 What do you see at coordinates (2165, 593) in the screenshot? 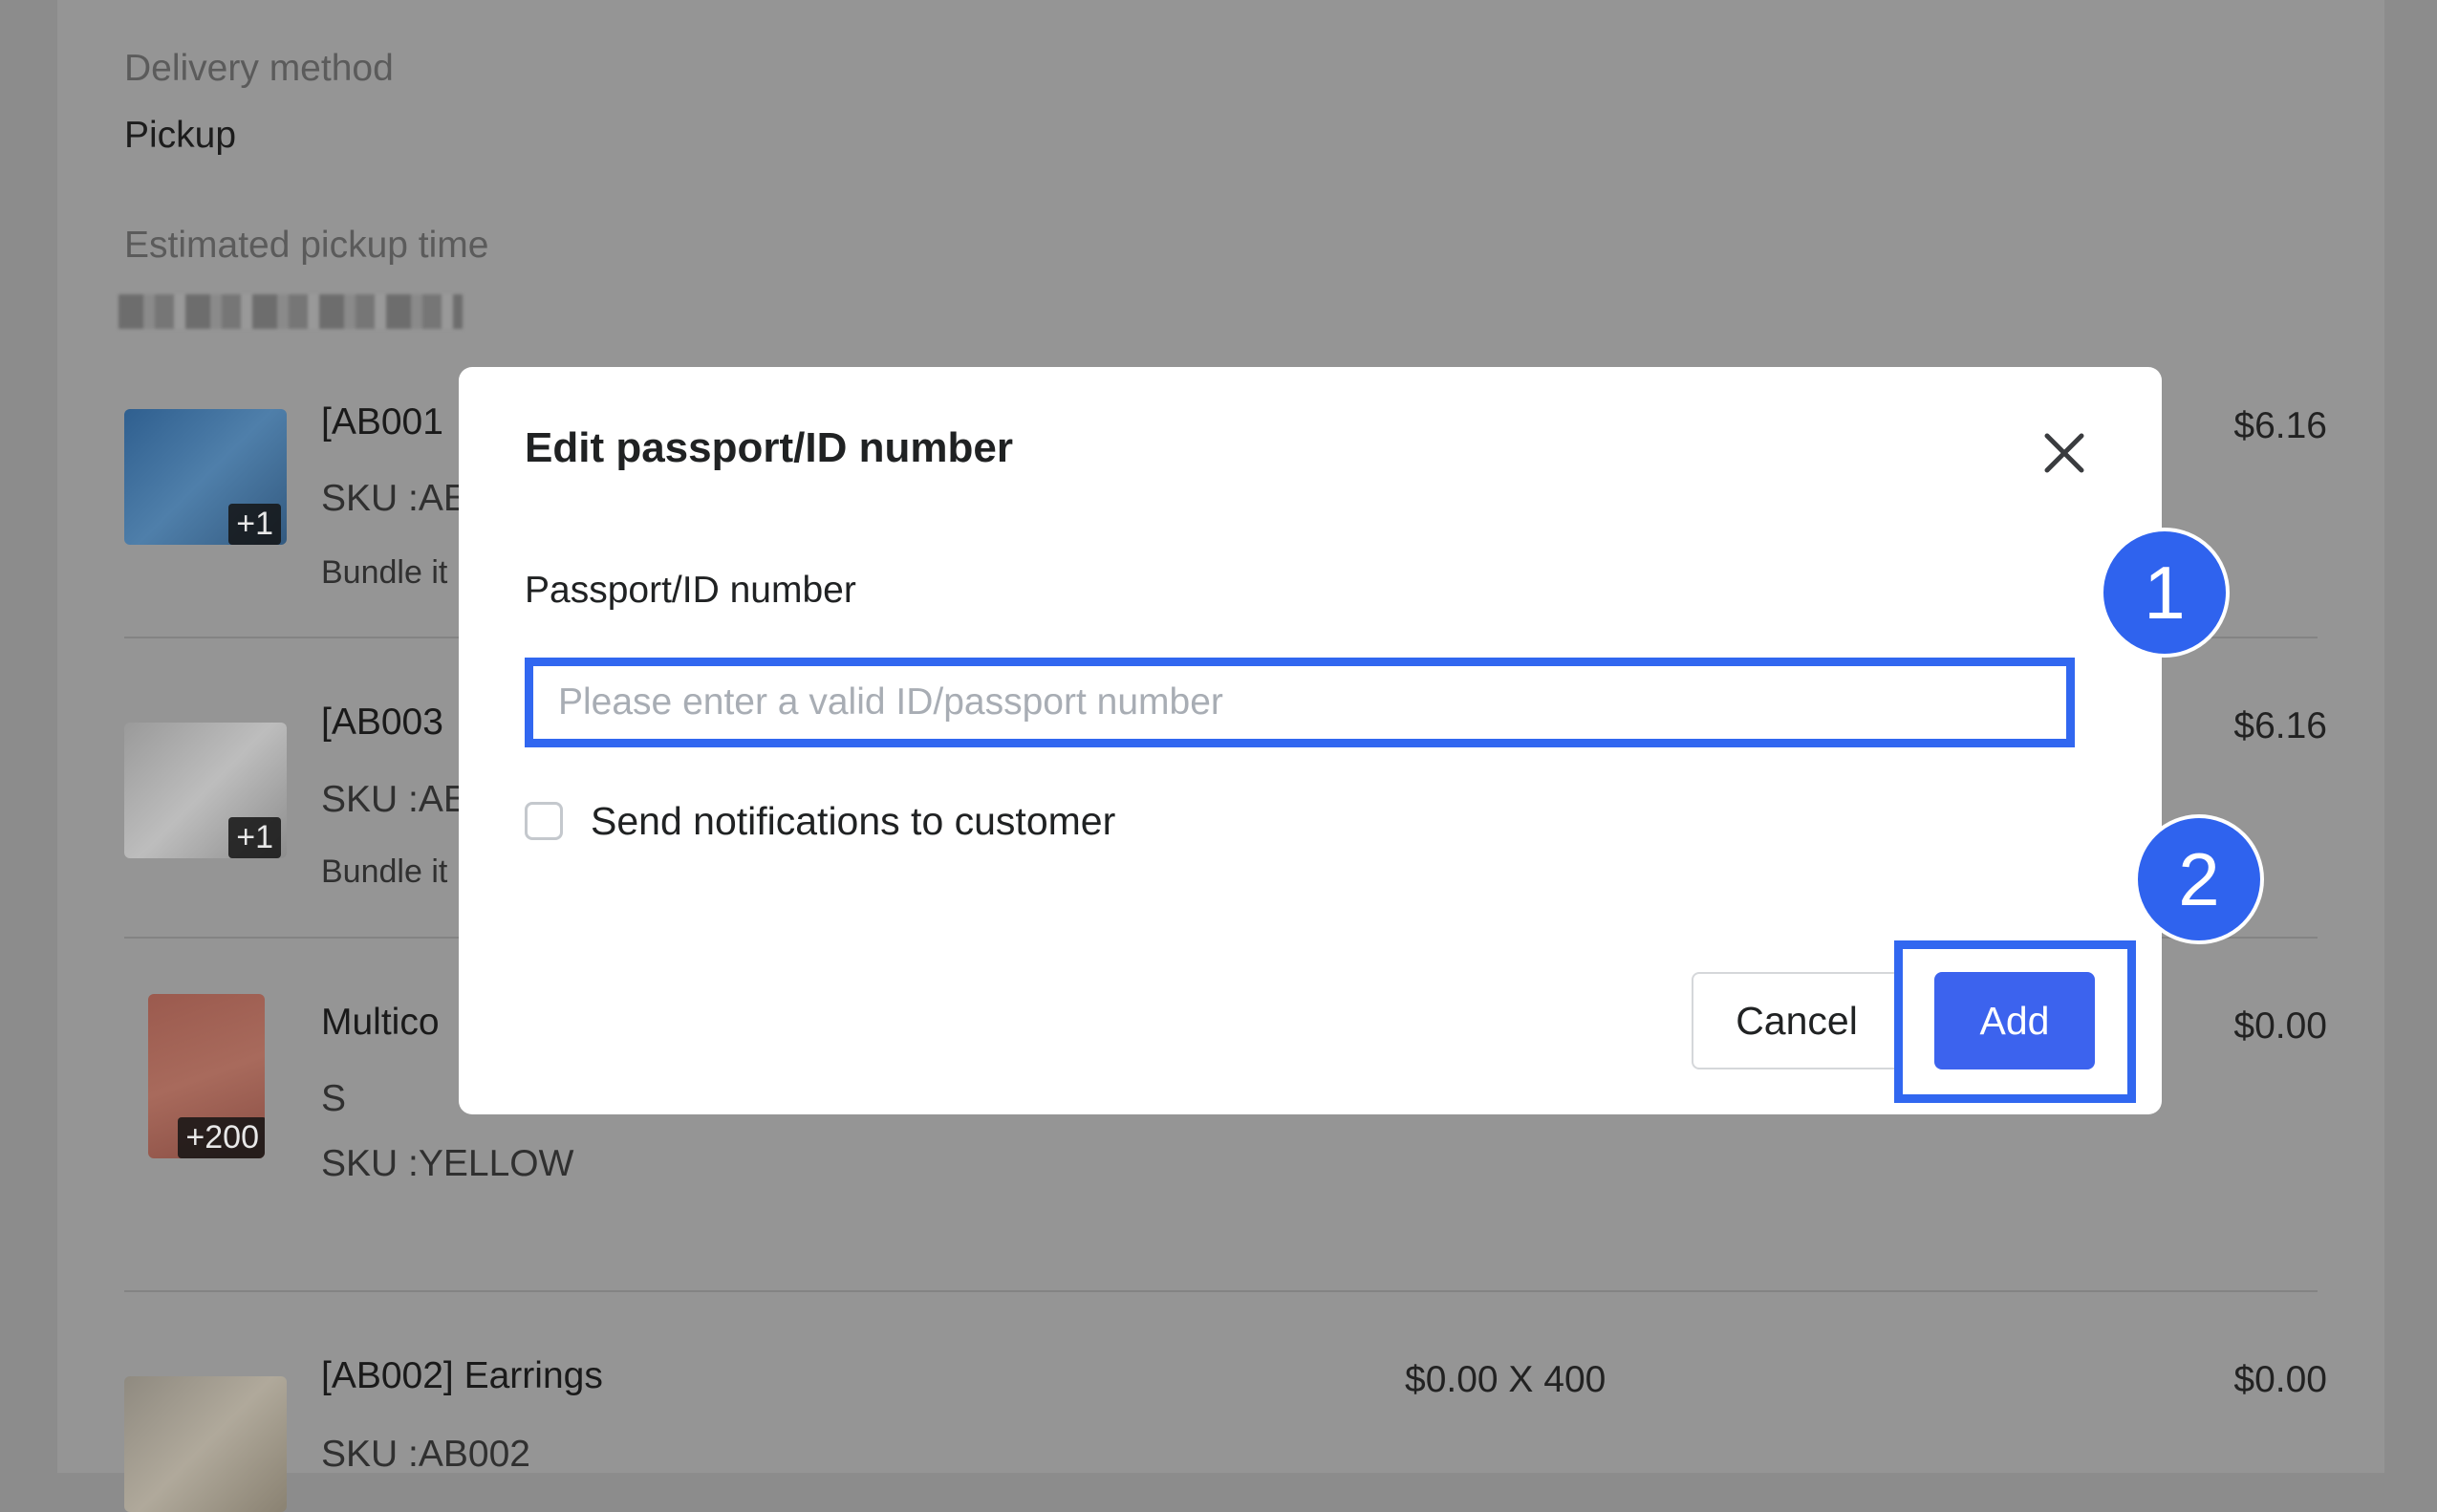
I see `step-1-marker: 1` at bounding box center [2165, 593].